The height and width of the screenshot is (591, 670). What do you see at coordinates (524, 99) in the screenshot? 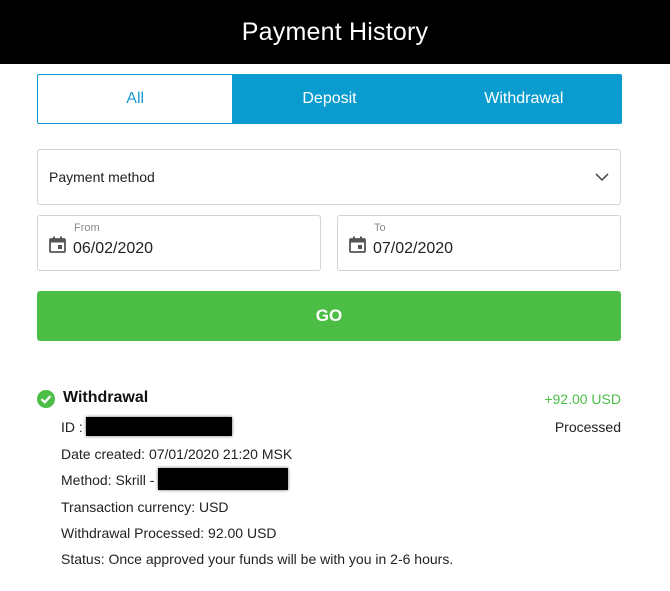
I see `tab-withdrawal: Withdrawal` at bounding box center [524, 99].